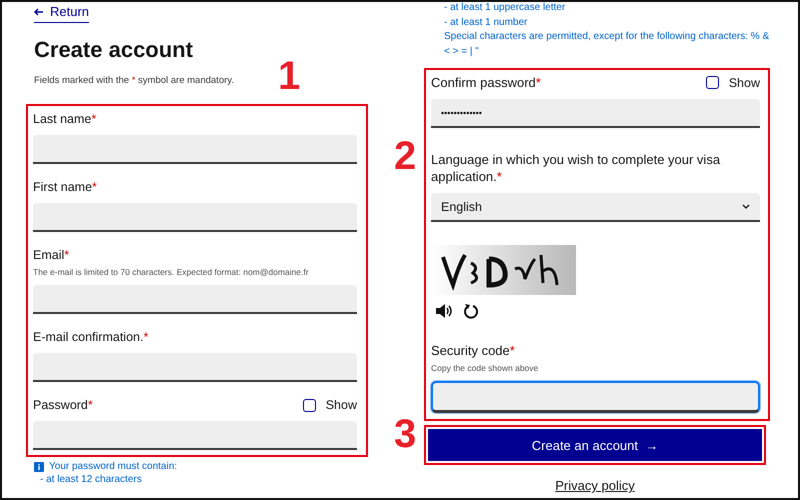 The image size is (800, 500). Describe the element at coordinates (114, 50) in the screenshot. I see `page-title: Create account` at that location.